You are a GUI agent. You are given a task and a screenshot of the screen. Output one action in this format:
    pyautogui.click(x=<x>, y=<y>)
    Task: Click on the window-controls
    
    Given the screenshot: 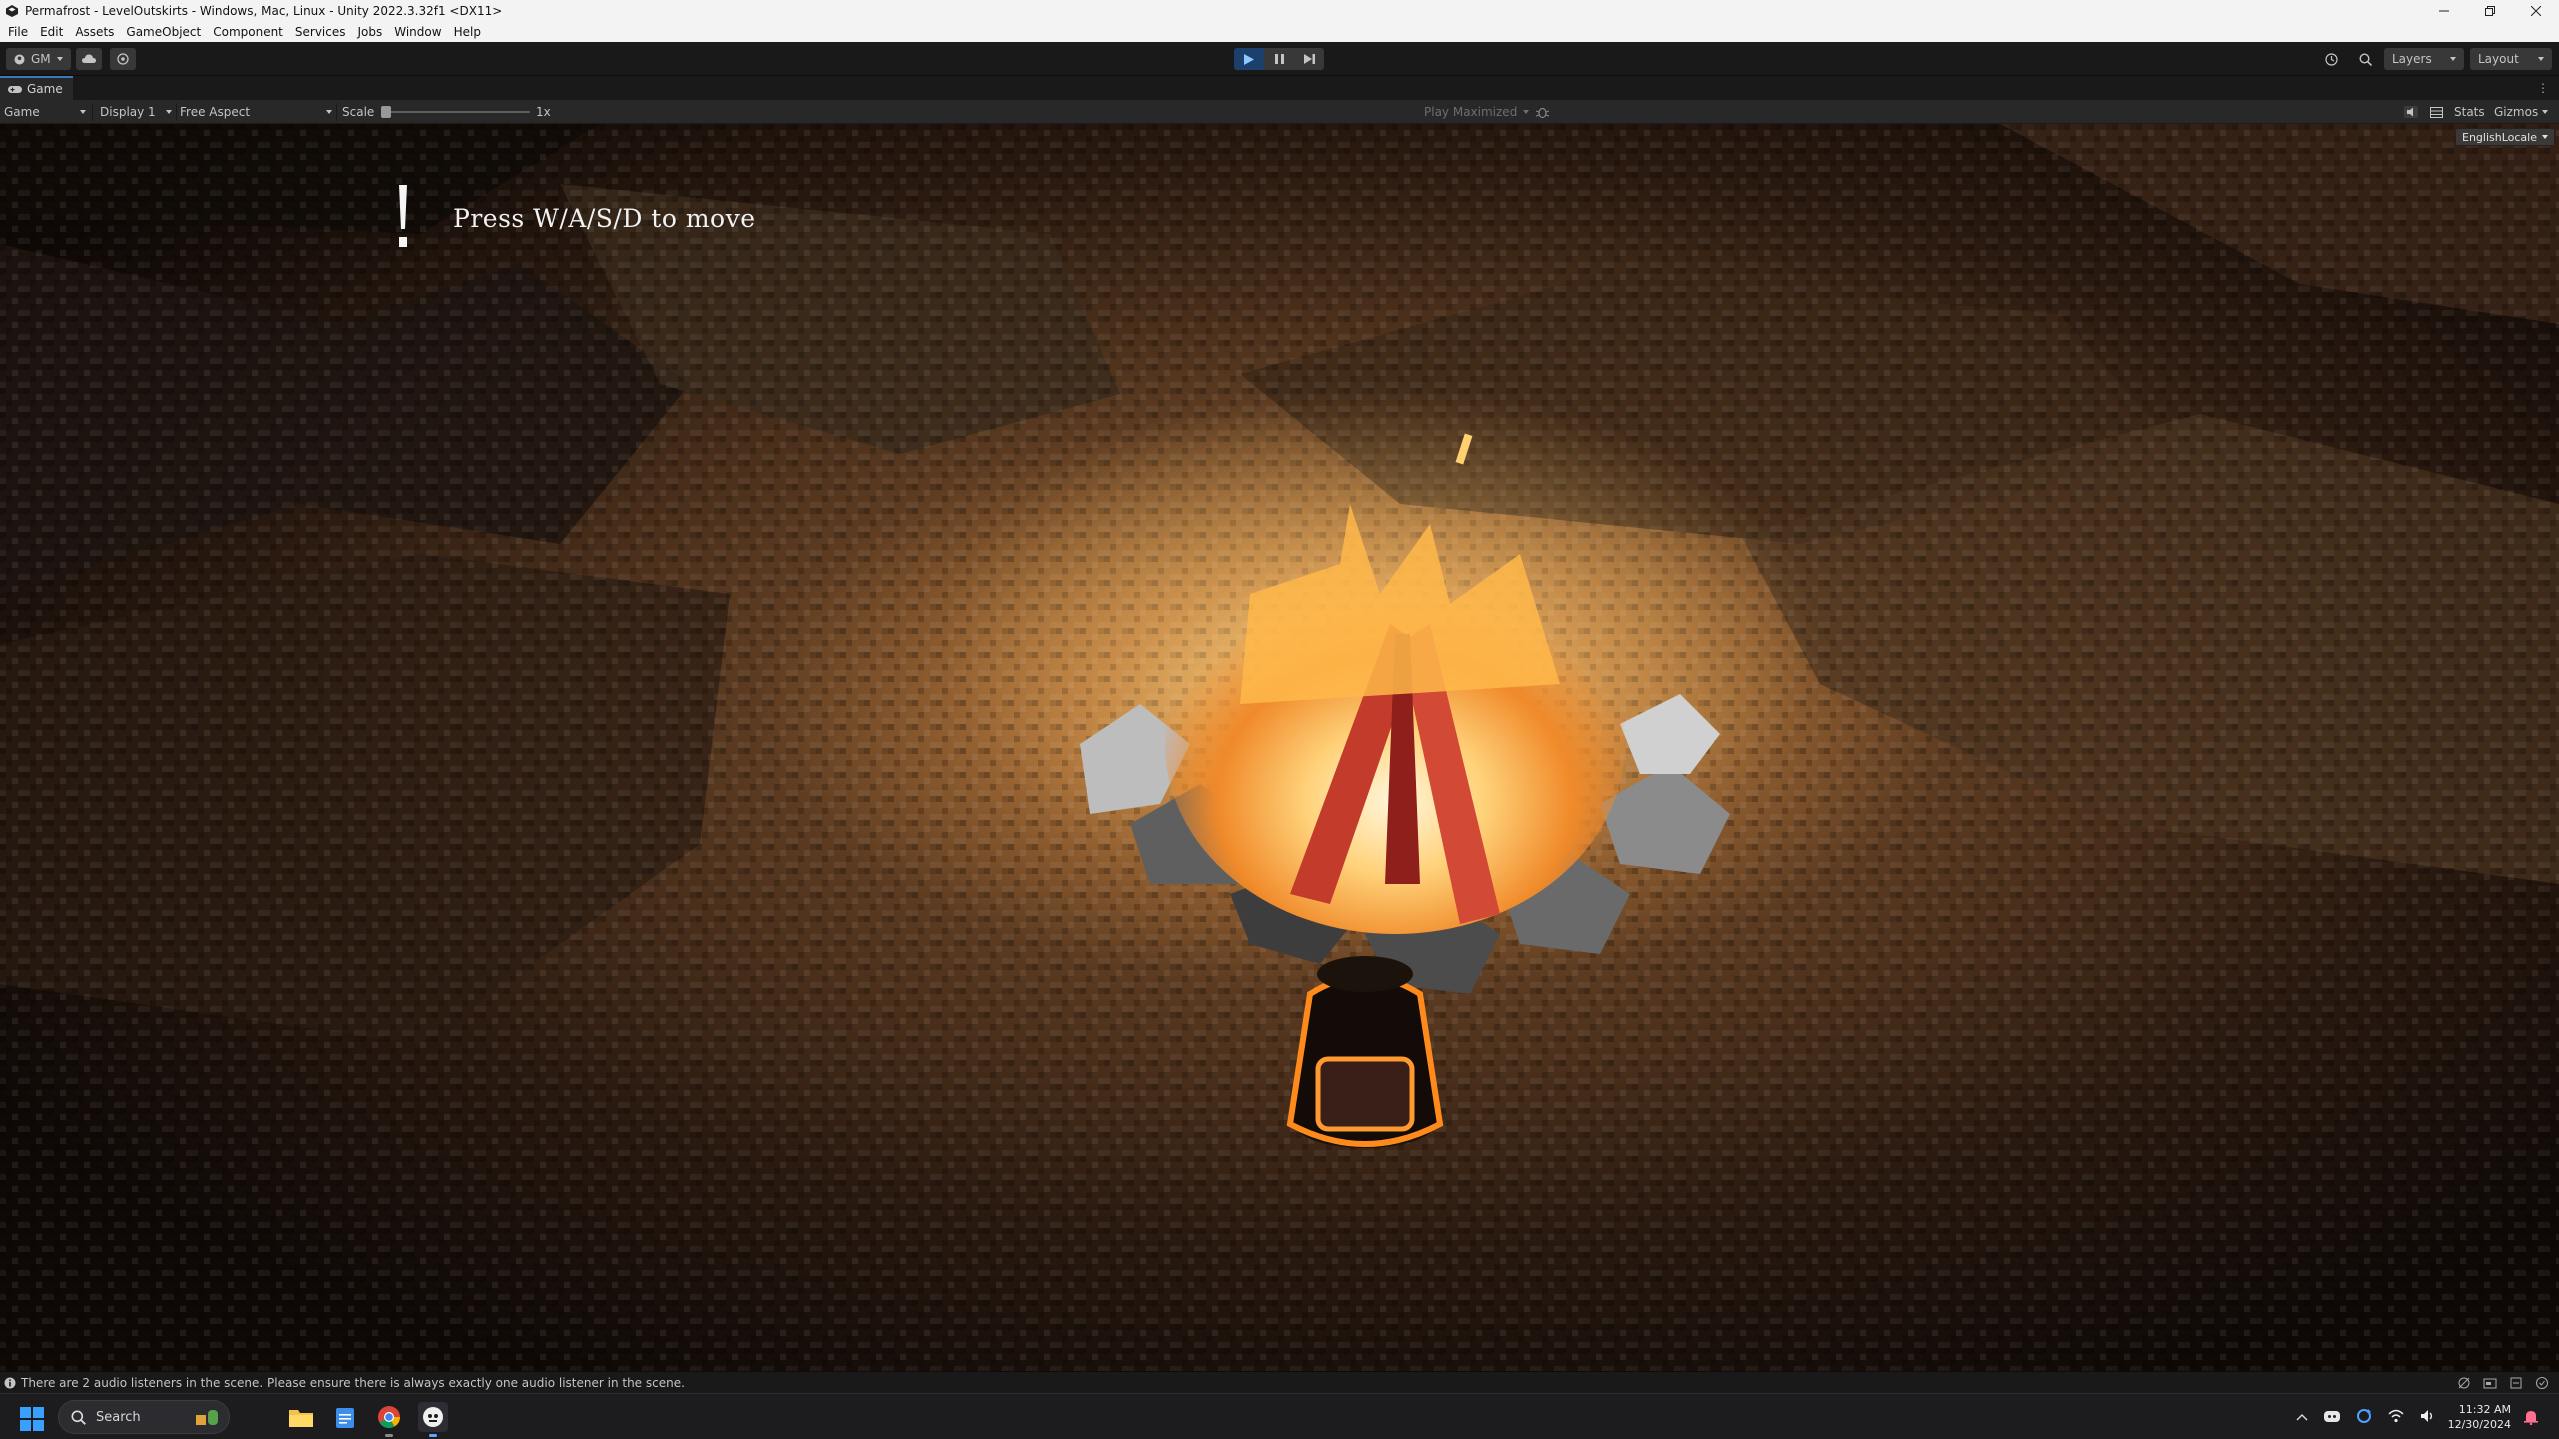 What is the action you would take?
    pyautogui.click(x=2490, y=11)
    